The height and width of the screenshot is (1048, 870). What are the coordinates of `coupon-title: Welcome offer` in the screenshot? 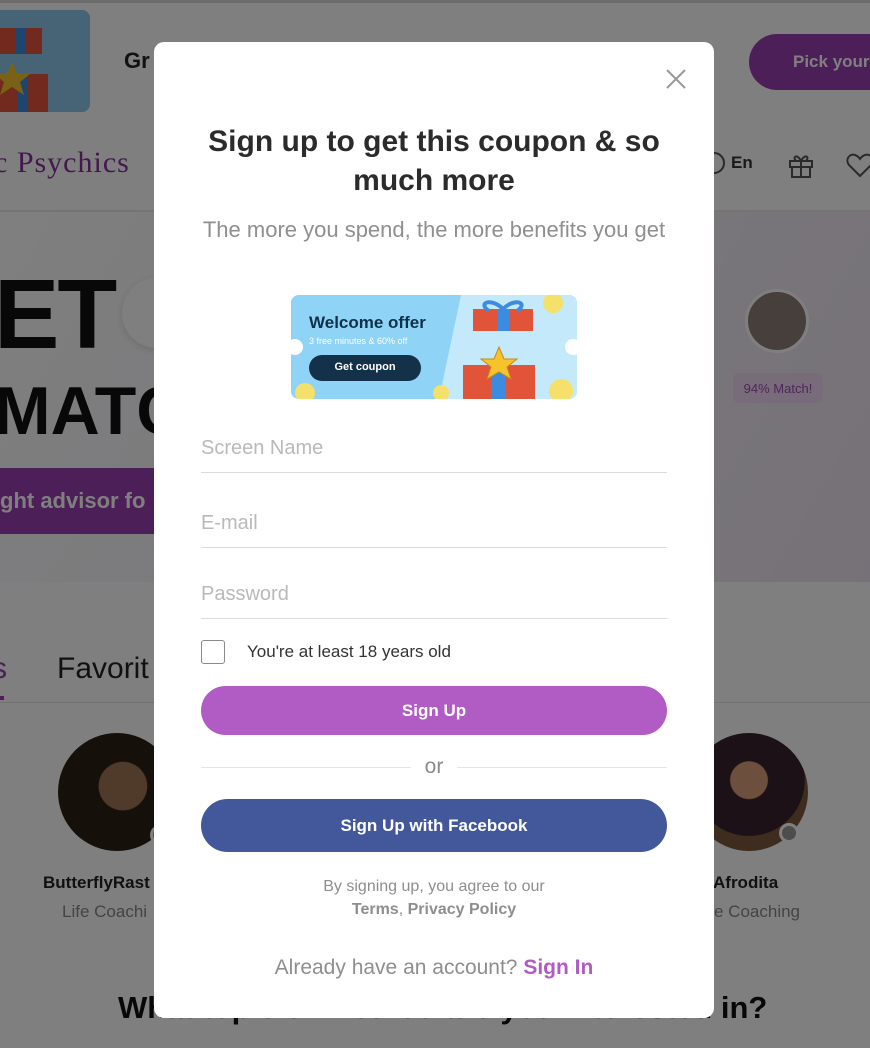 It's located at (367, 322).